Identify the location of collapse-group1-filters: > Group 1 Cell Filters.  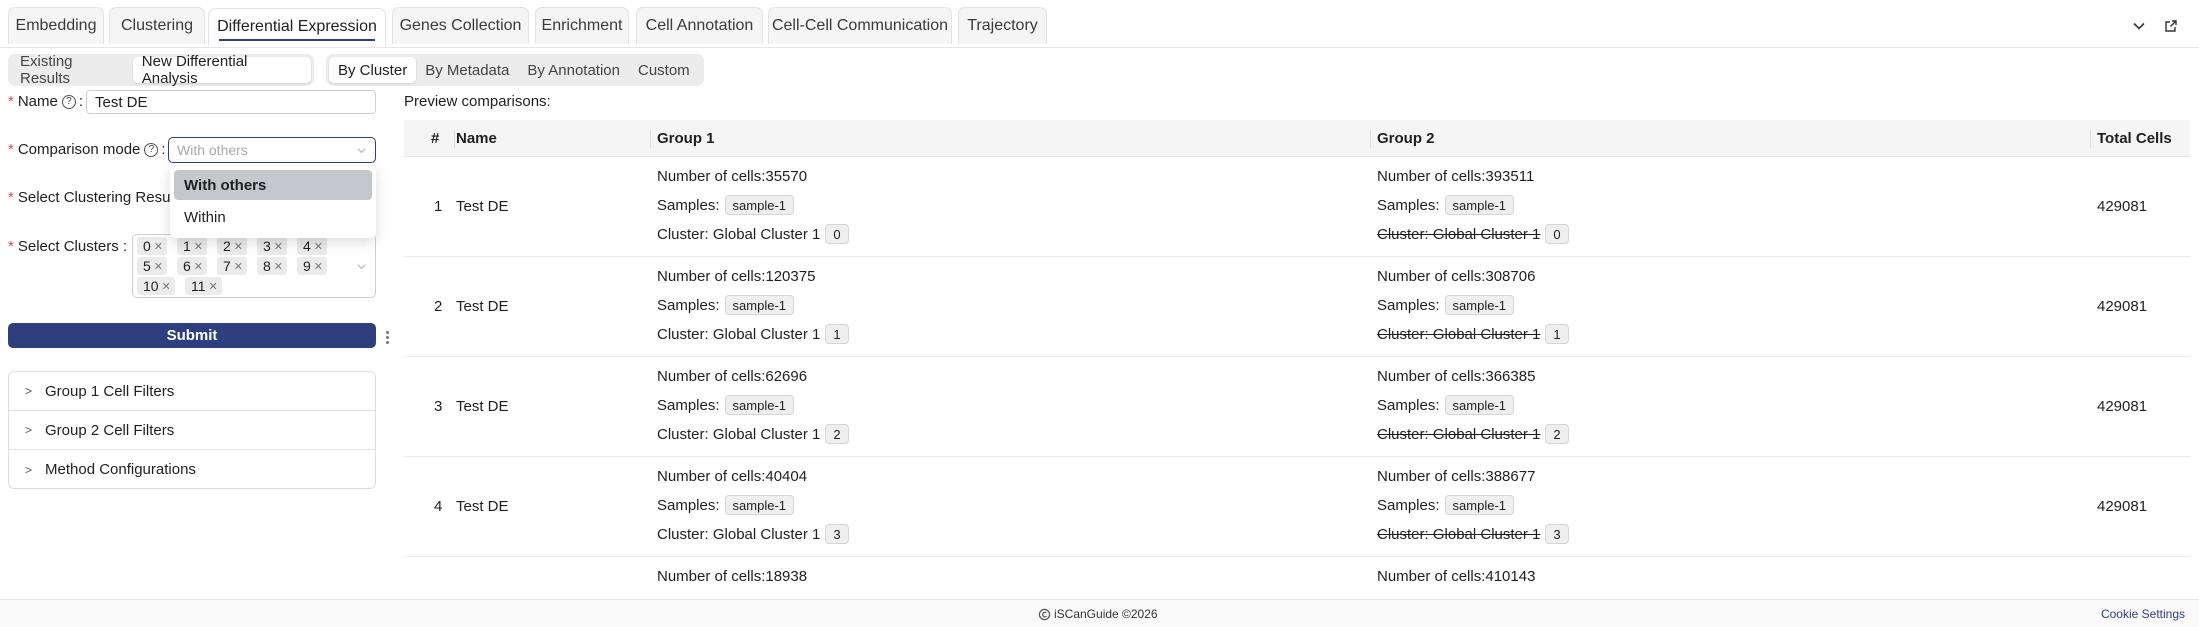
(192, 391).